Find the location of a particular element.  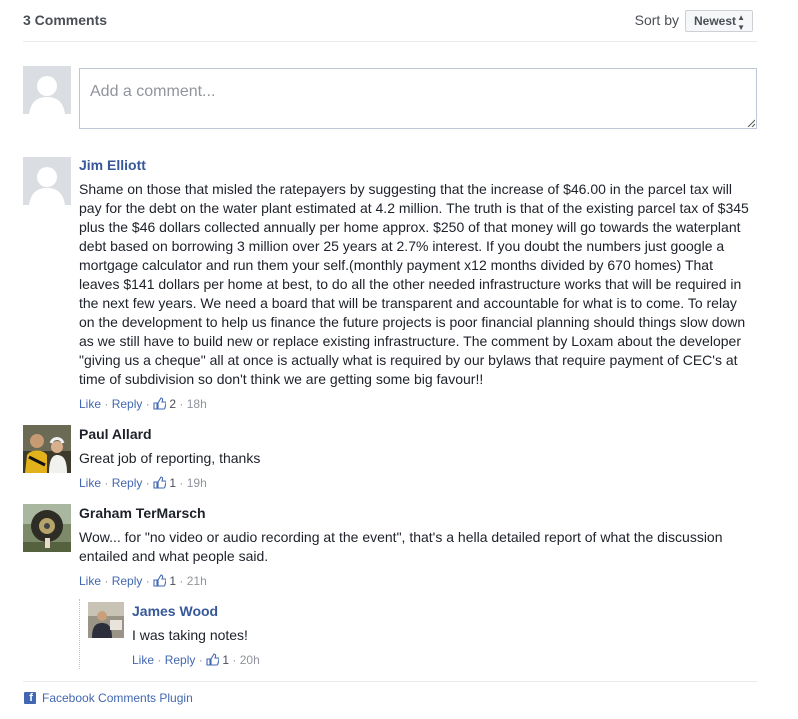

comment-compose-box is located at coordinates (418, 98).